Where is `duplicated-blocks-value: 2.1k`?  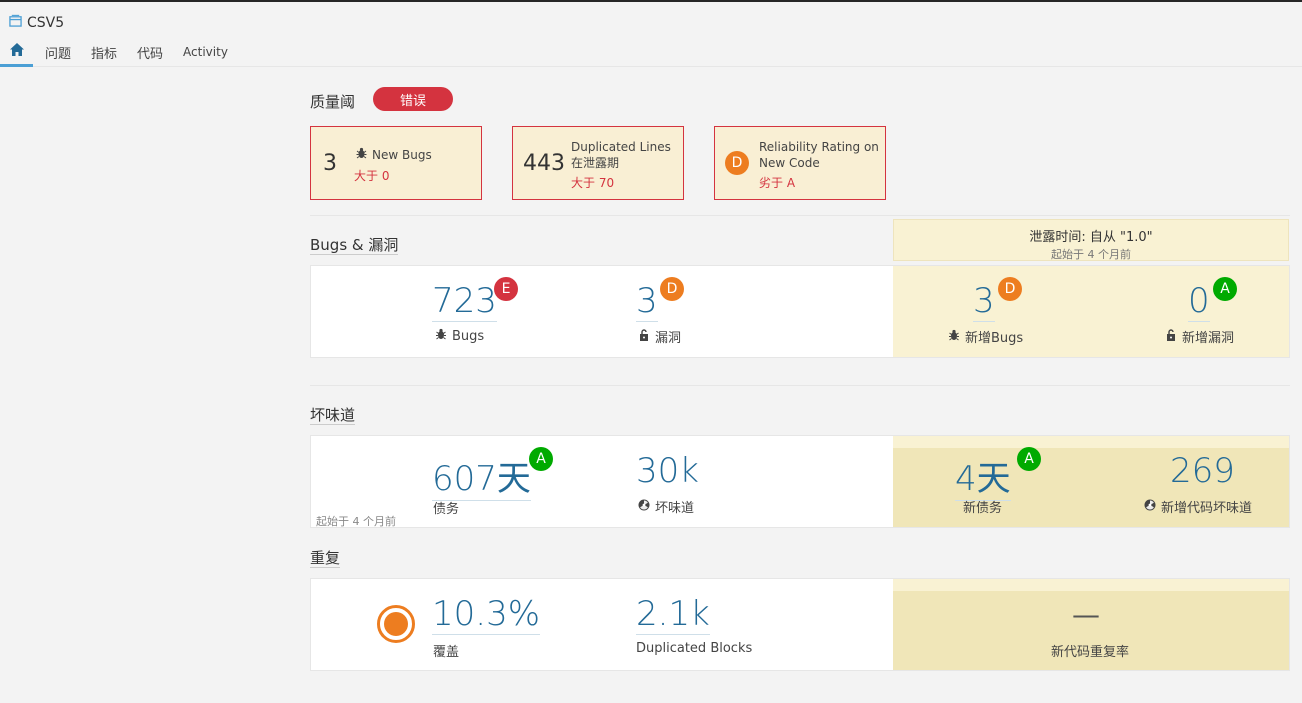 duplicated-blocks-value: 2.1k is located at coordinates (673, 614).